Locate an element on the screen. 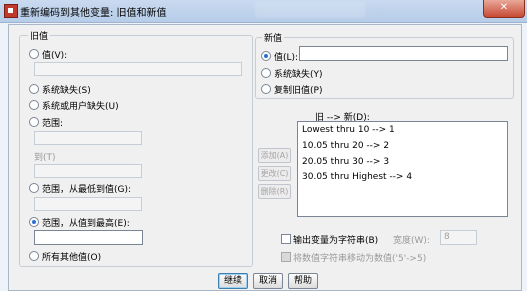  copy-old-value-radio is located at coordinates (266, 89).